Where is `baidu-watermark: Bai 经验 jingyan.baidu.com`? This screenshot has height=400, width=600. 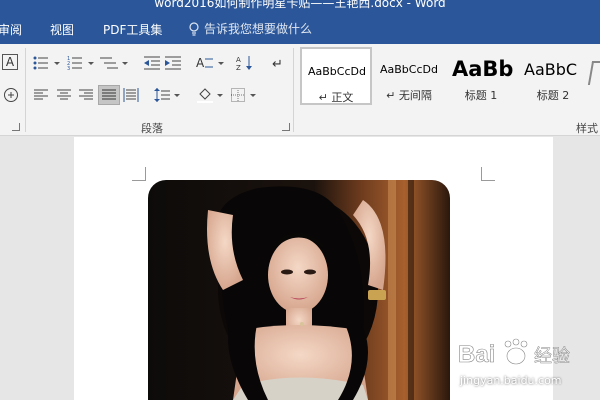 baidu-watermark: Bai 经验 jingyan.baidu.com is located at coordinates (525, 363).